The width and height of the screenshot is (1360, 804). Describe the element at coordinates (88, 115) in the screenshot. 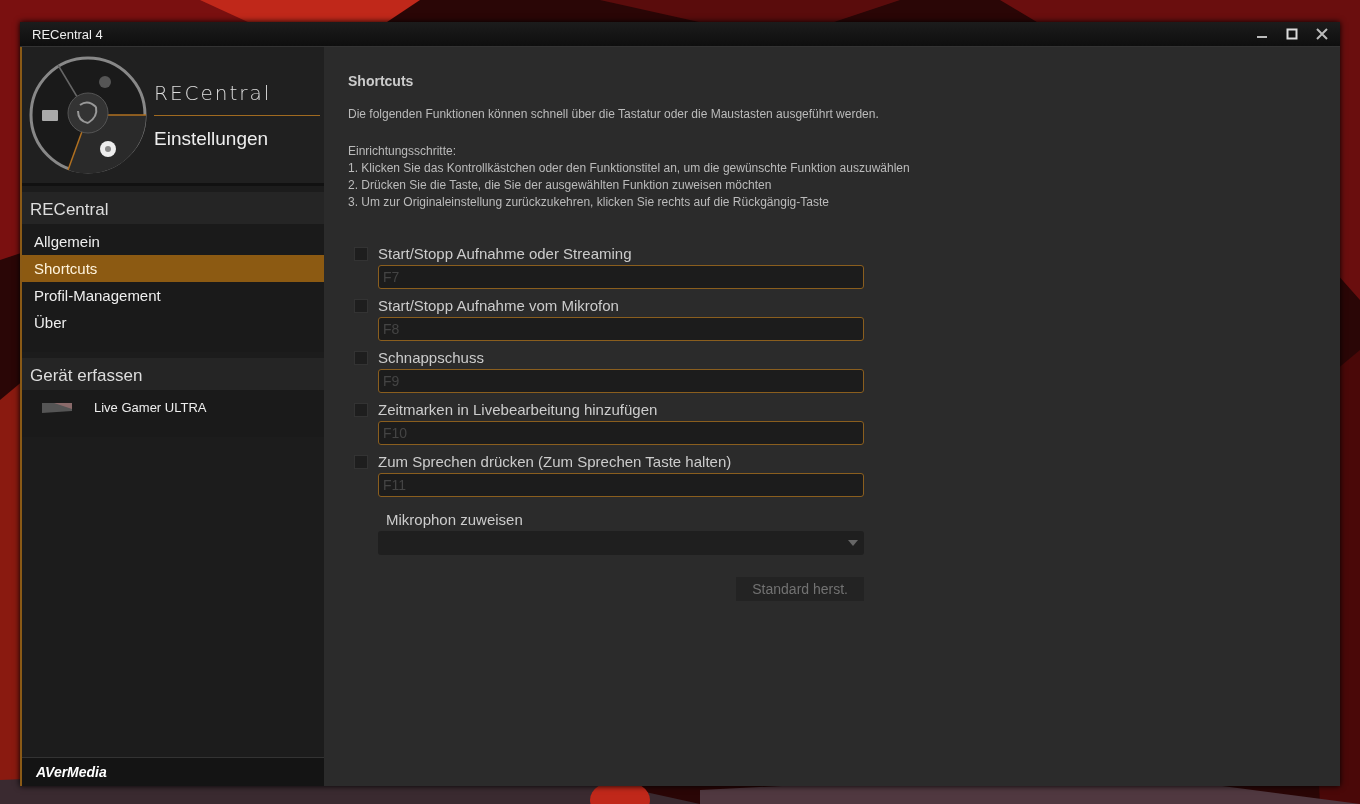

I see `dial-logo-icon` at that location.